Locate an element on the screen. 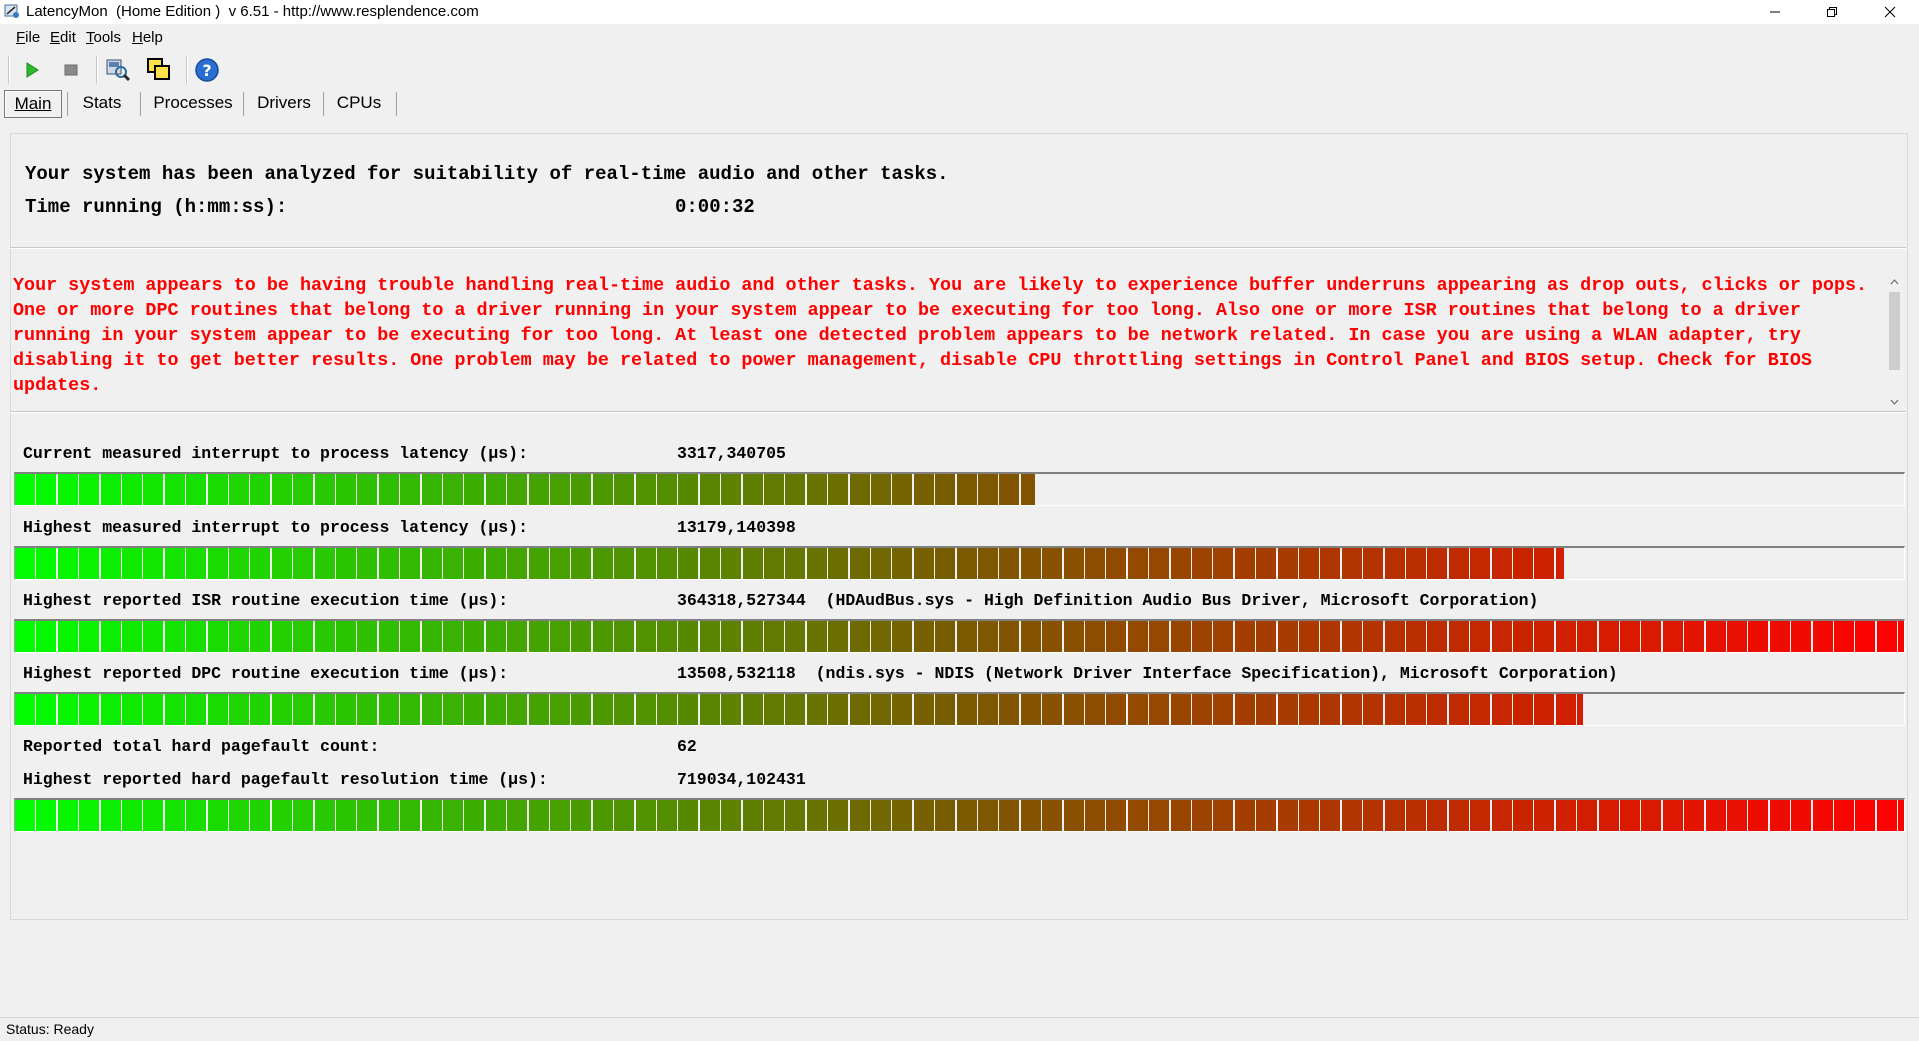  scroll-up-arrow is located at coordinates (1894, 282).